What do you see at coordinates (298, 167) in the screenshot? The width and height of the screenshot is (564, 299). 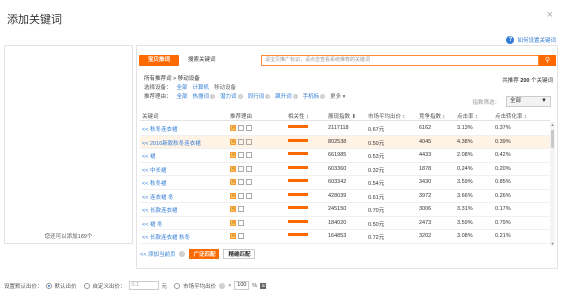 I see `relevance-bars` at bounding box center [298, 167].